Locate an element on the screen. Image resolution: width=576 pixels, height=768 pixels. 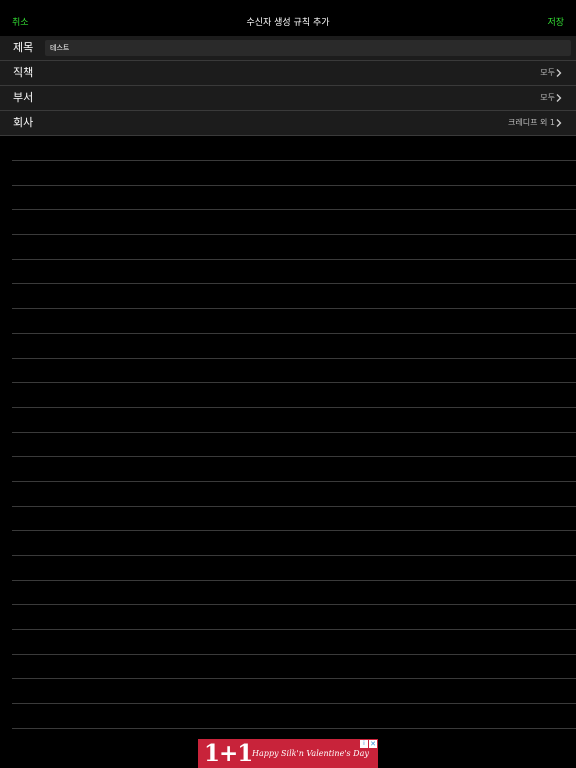
position-row: 직책 모두 is located at coordinates (288, 73).